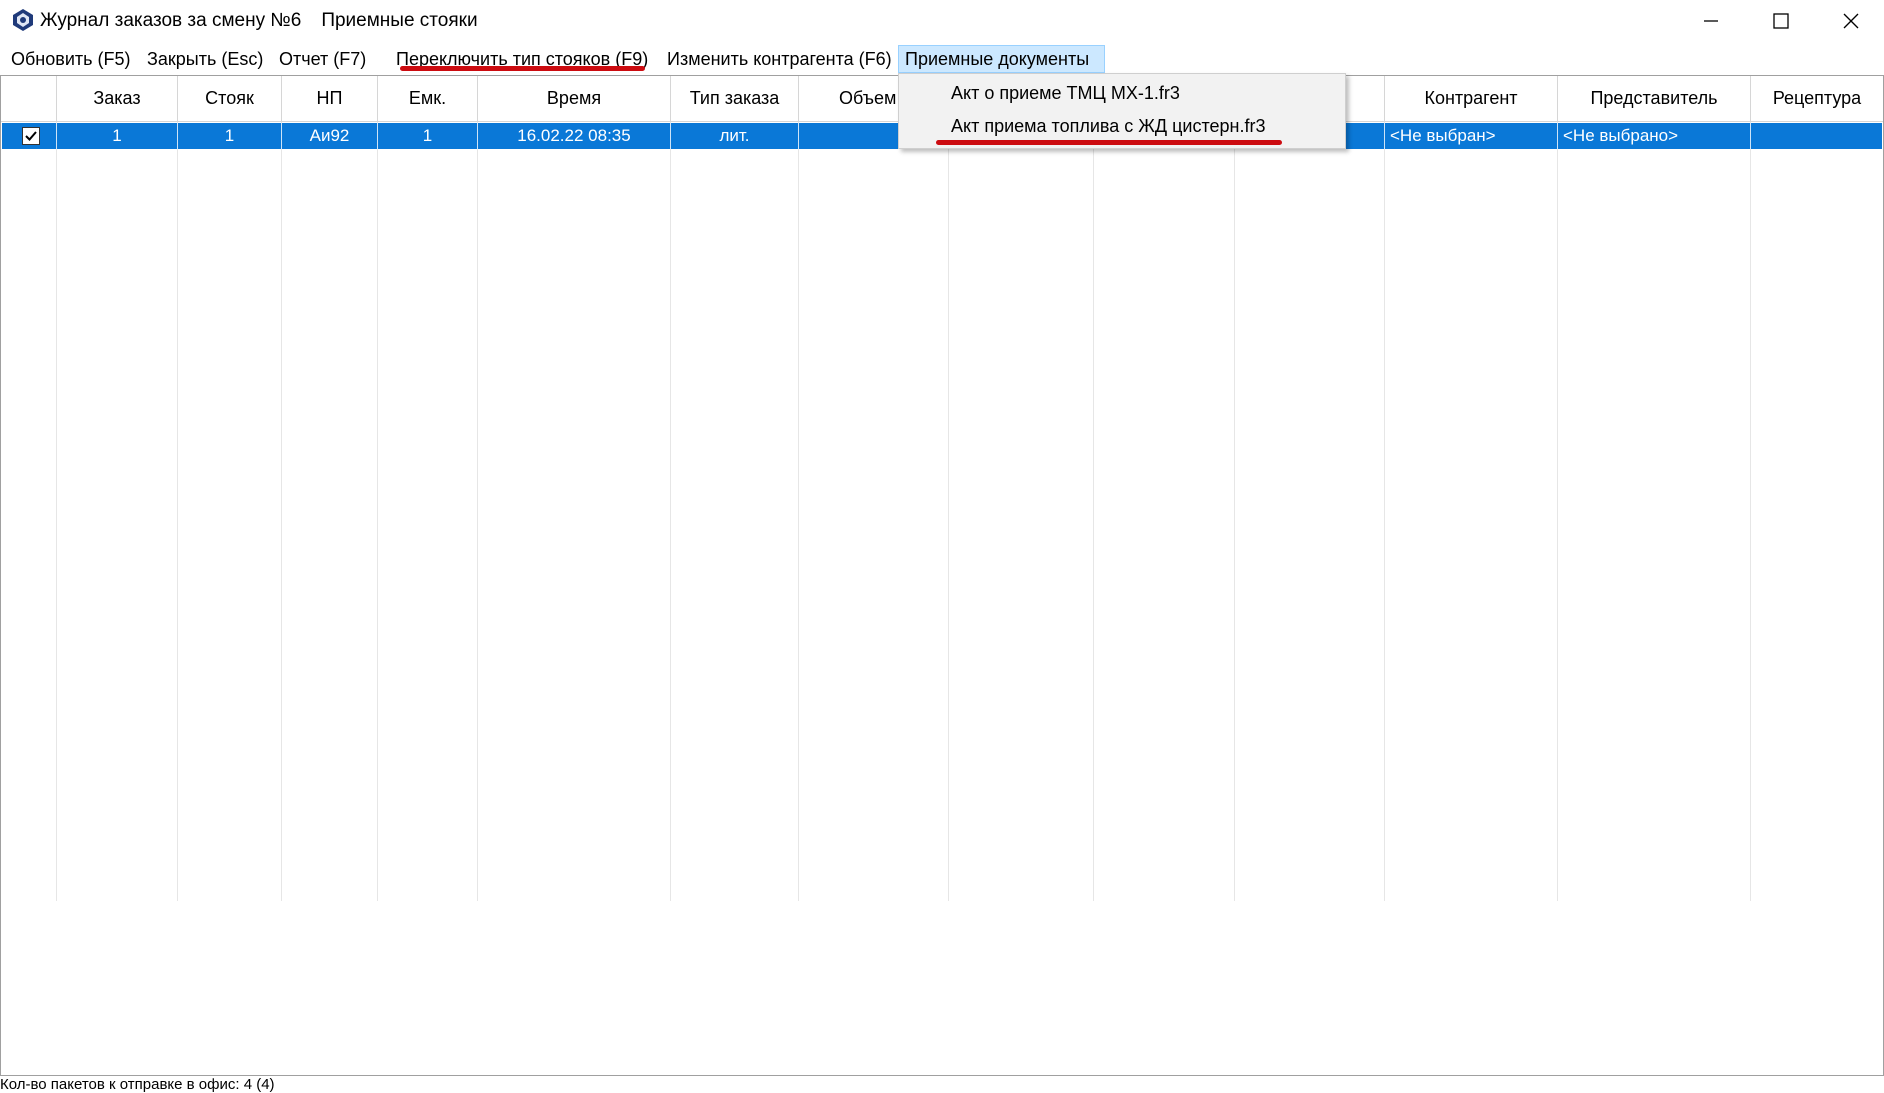  I want to click on checkmark-icon, so click(31, 136).